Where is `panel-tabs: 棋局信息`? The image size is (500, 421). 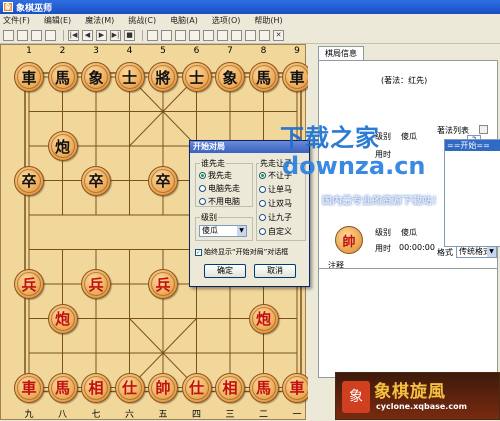 panel-tabs: 棋局信息 is located at coordinates (341, 53).